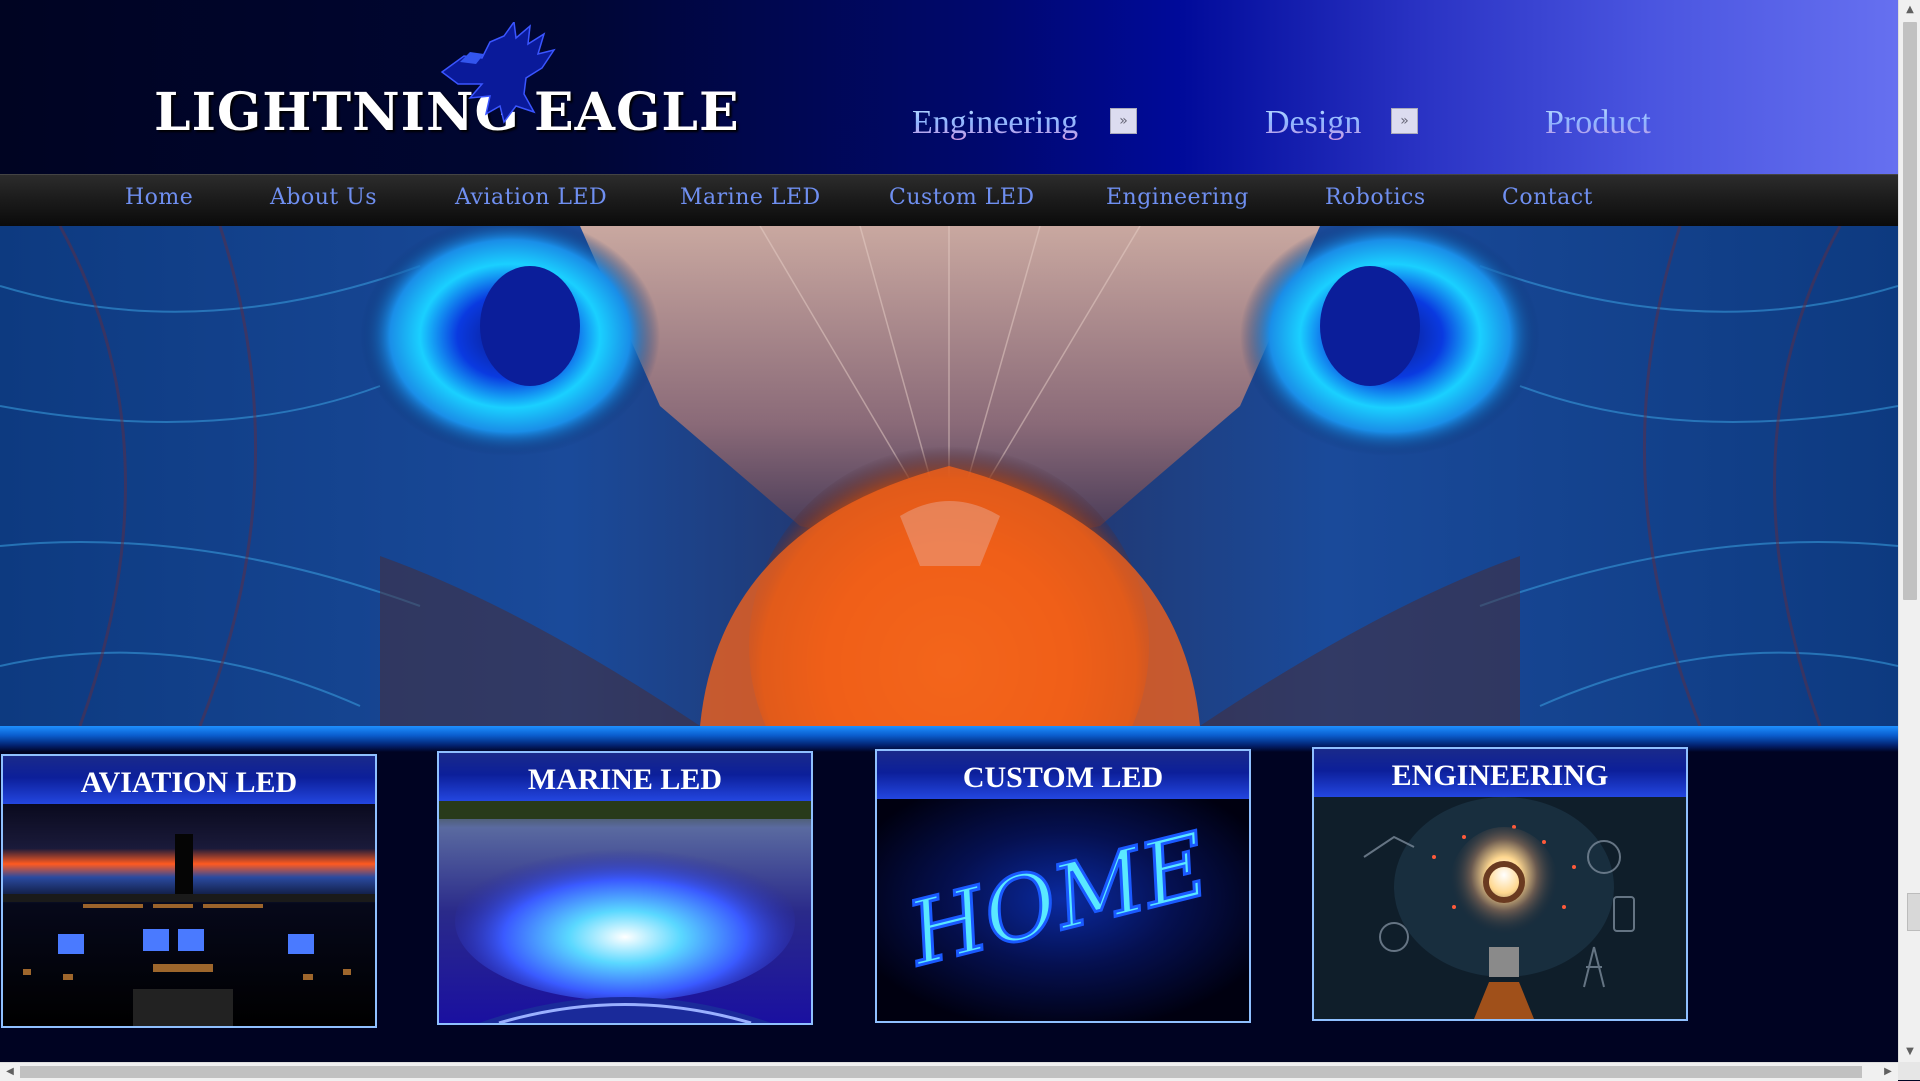 This screenshot has height=1081, width=1920. I want to click on scrollbar-corner, so click(1909, 1071).